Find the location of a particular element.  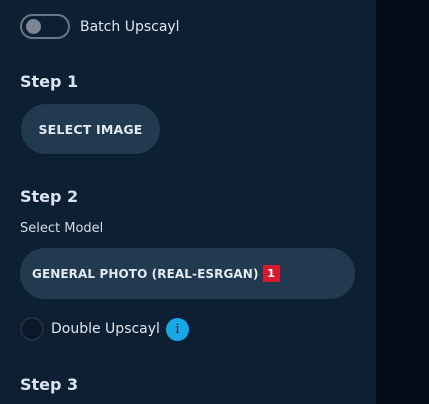

double-upscayl-label: Double Upscayl is located at coordinates (105, 329).